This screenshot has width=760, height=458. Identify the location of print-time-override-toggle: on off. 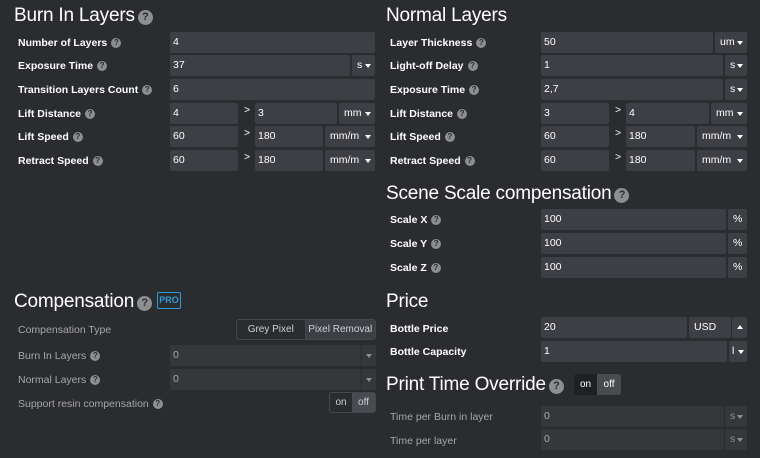
(597, 384).